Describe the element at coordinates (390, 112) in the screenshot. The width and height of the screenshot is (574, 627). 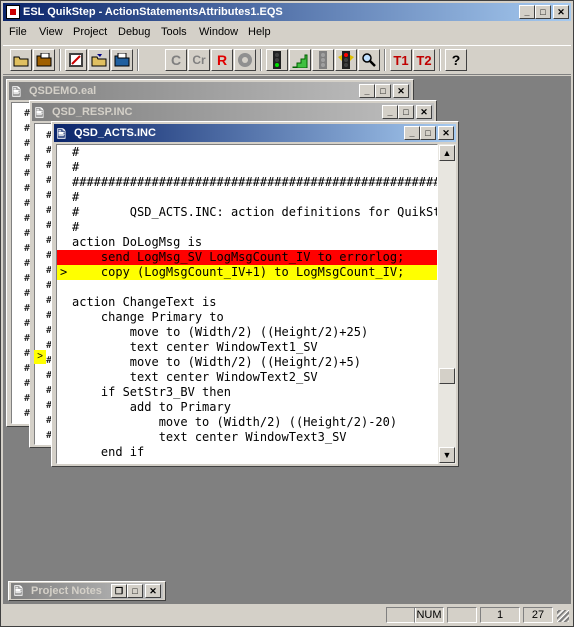
I see `resp-minimize-button: _` at that location.